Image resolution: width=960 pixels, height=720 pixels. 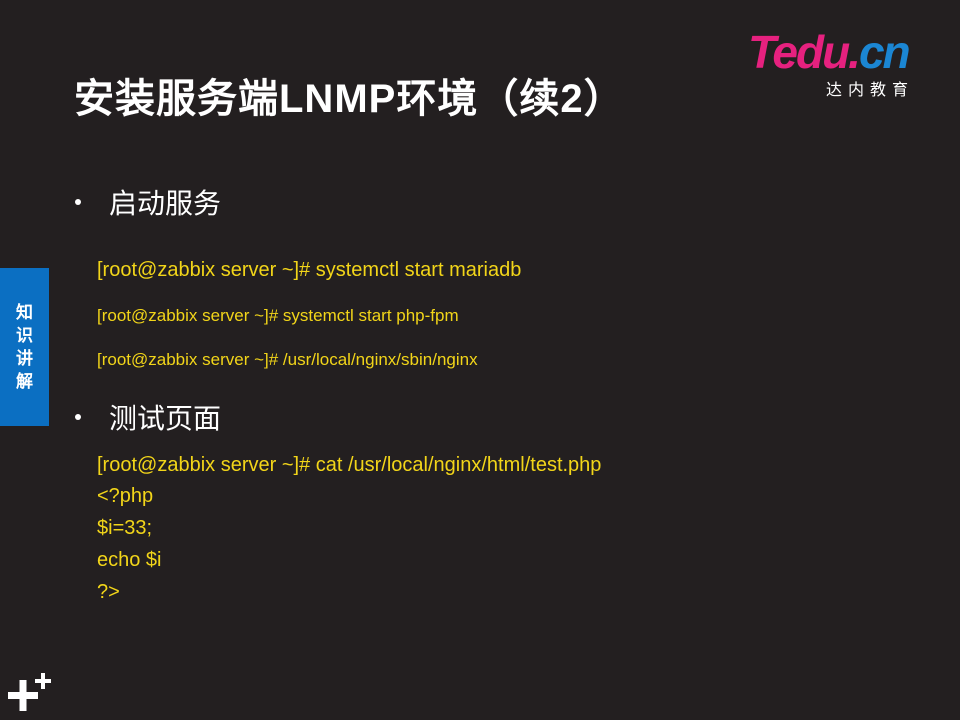 What do you see at coordinates (165, 418) in the screenshot?
I see `section-heading-text: 测试页面` at bounding box center [165, 418].